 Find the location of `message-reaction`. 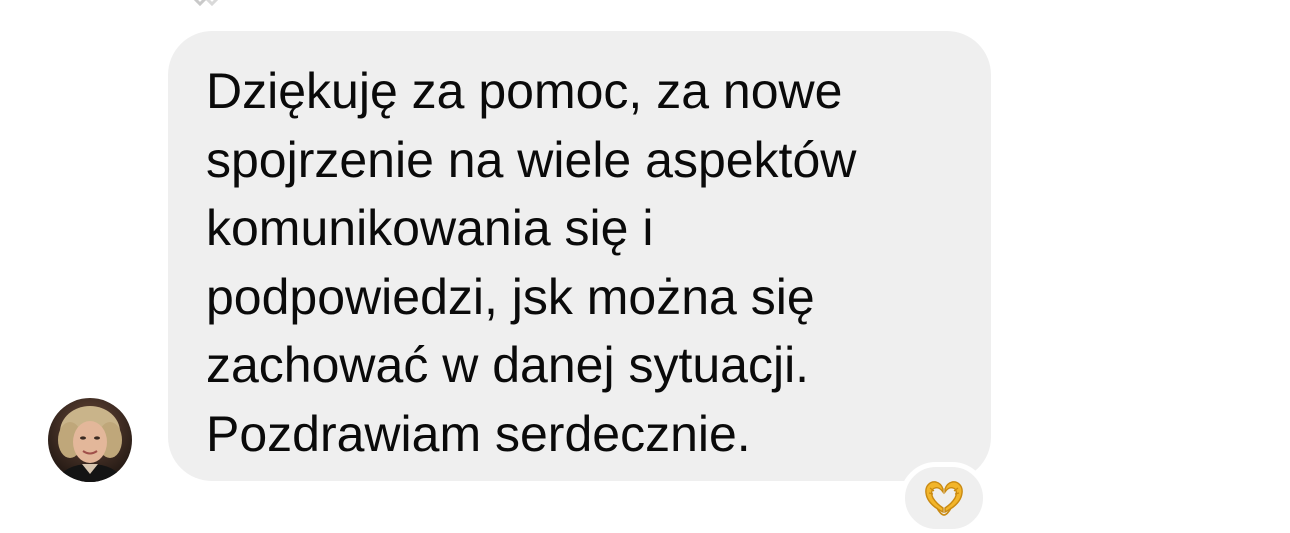

message-reaction is located at coordinates (944, 497).